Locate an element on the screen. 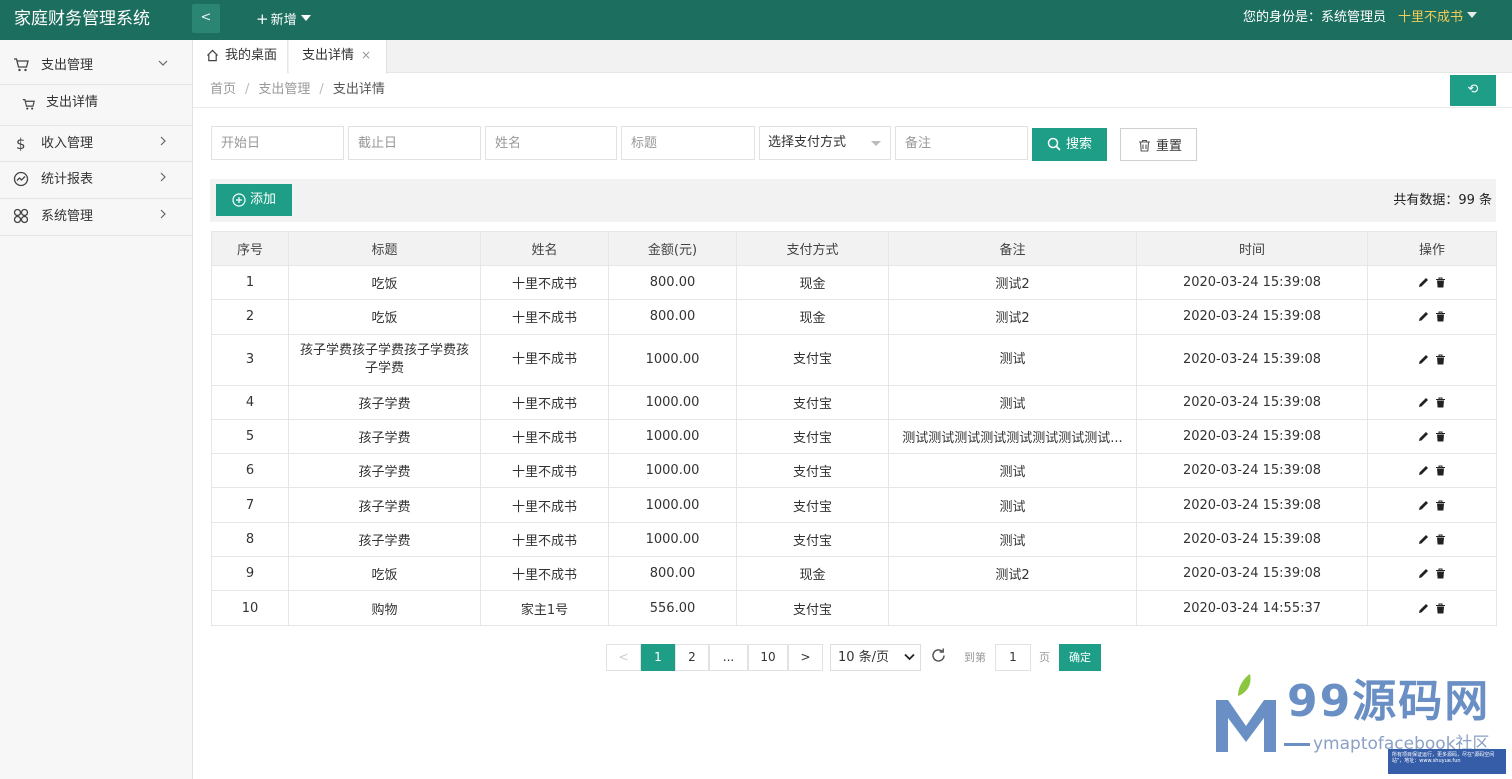 Image resolution: width=1512 pixels, height=779 pixels. row-name: 家主1号 is located at coordinates (544, 608).